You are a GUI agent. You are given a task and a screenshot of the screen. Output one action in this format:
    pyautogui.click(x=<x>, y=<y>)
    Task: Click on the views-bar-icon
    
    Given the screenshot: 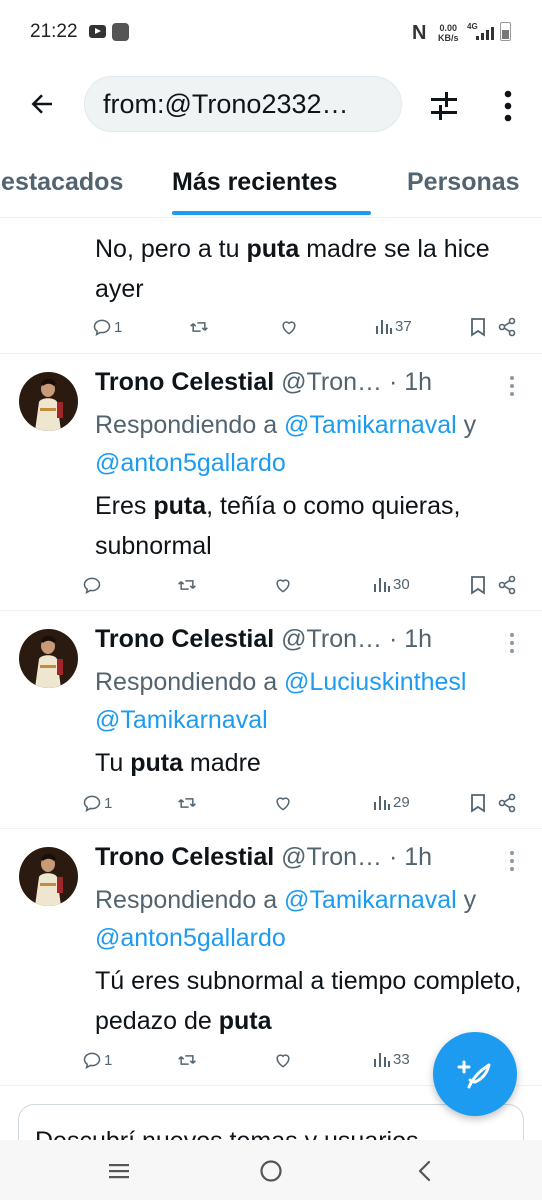 What is the action you would take?
    pyautogui.click(x=382, y=803)
    